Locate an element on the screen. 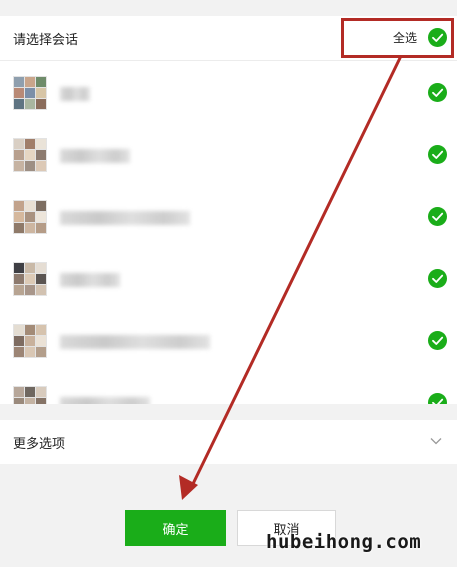  more-options-label: 更多选项 is located at coordinates (39, 444).